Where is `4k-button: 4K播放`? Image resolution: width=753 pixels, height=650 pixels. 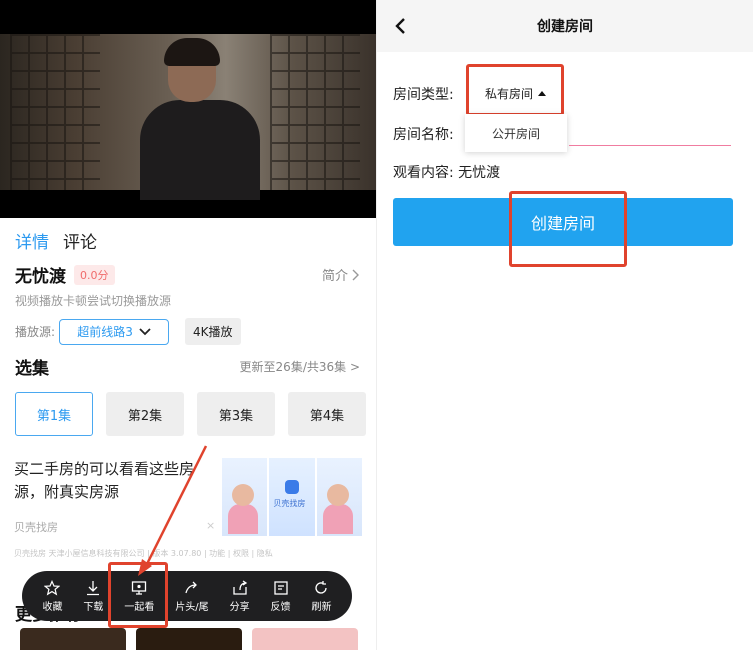
4k-button: 4K播放 is located at coordinates (213, 331).